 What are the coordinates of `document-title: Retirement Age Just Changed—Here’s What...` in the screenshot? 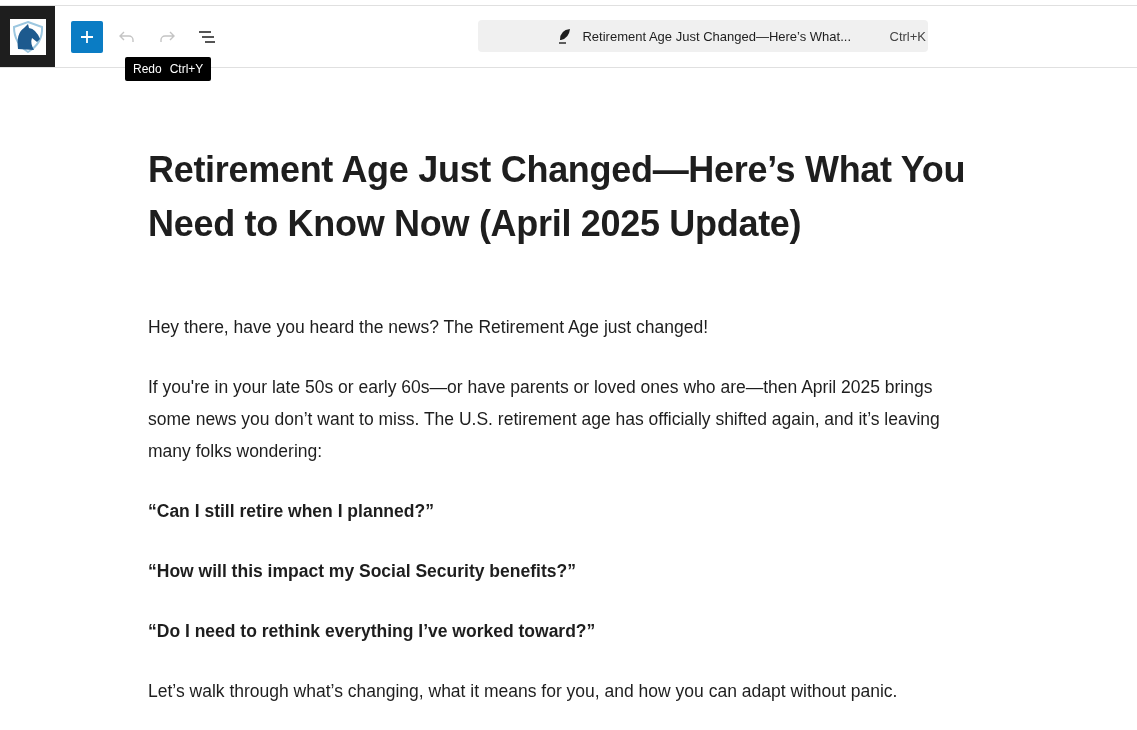 It's located at (717, 36).